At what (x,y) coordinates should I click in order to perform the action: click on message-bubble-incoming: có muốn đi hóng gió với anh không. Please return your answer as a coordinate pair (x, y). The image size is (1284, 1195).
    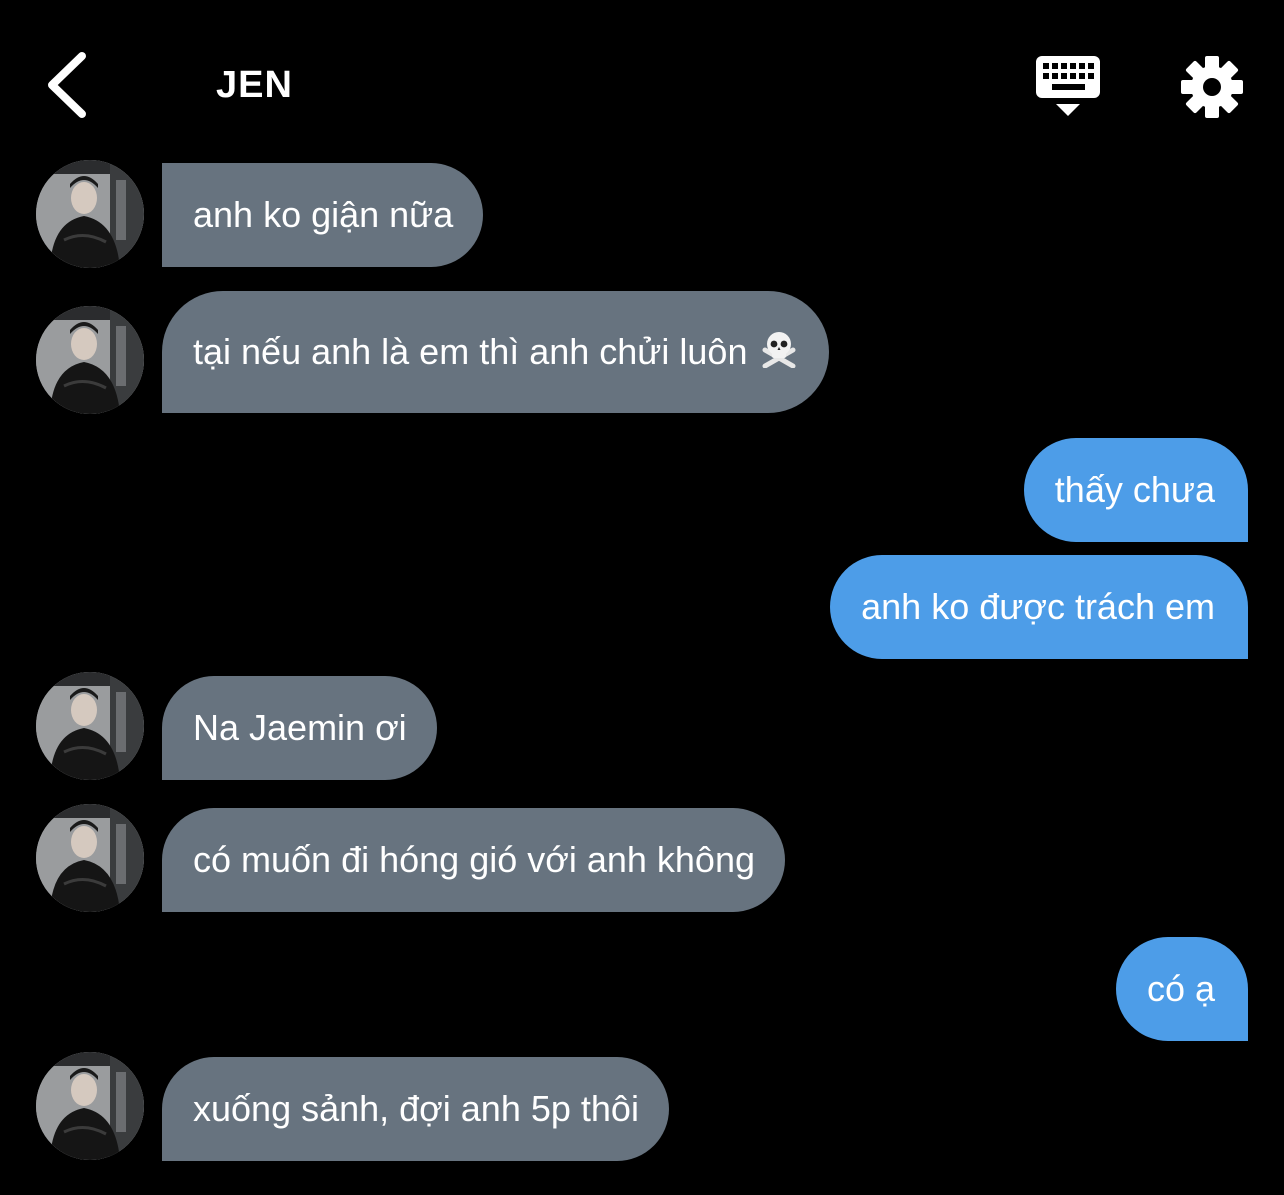
    Looking at the image, I should click on (473, 860).